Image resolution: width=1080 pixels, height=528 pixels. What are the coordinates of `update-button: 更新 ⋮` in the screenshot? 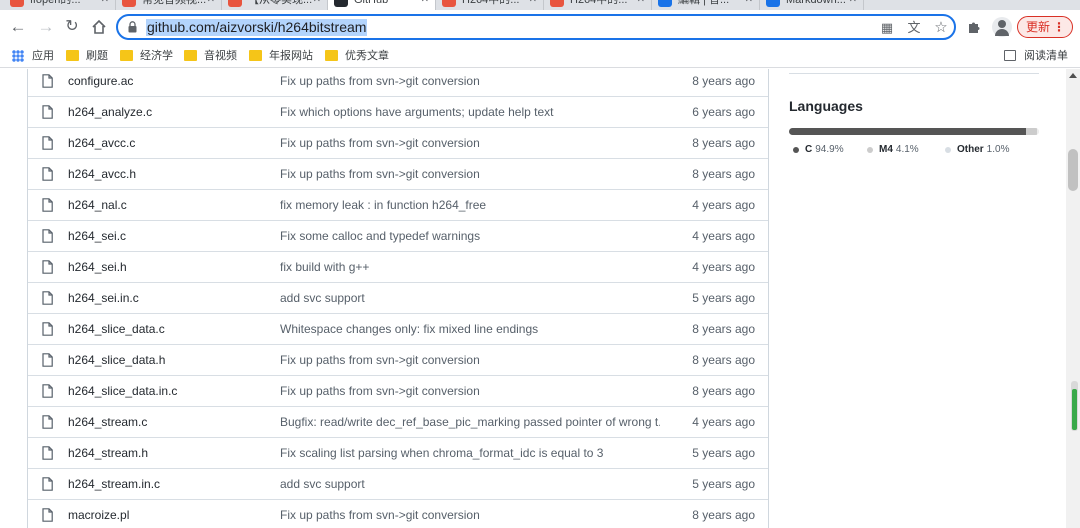 It's located at (1045, 27).